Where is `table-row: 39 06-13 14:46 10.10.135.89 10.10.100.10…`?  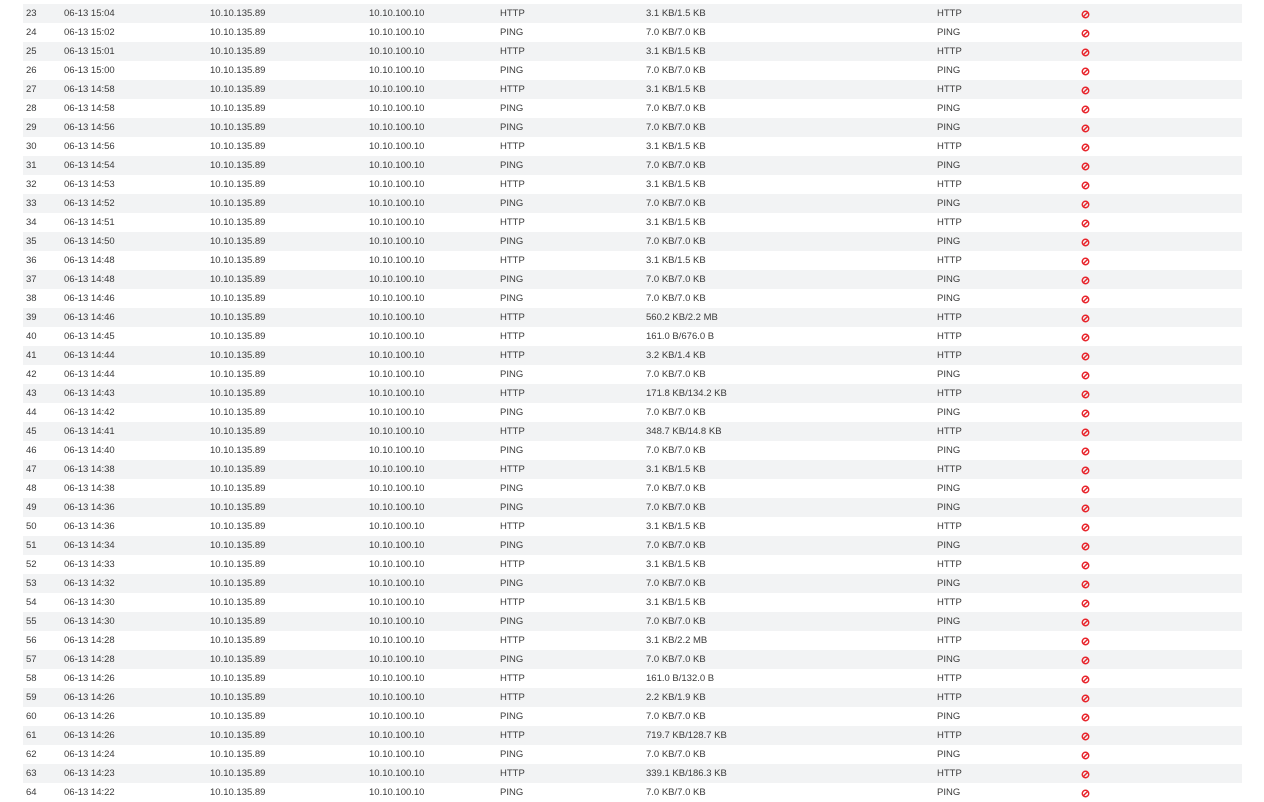 table-row: 39 06-13 14:46 10.10.135.89 10.10.100.10… is located at coordinates (632, 317).